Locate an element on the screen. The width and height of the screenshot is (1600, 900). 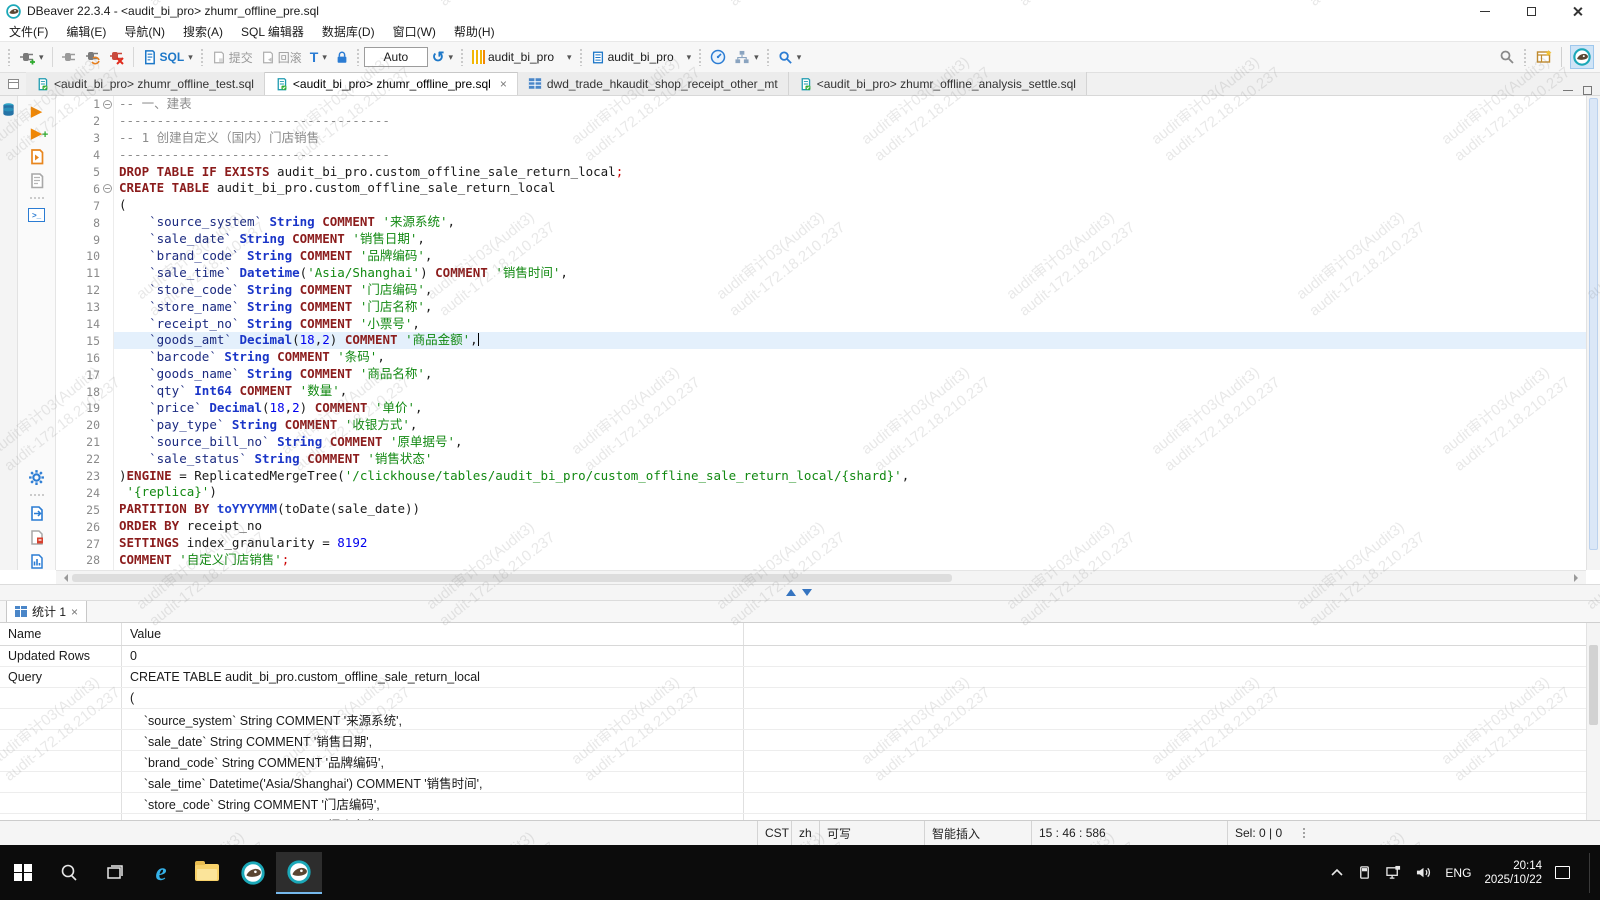
results-row: `sale_date` String COMMENT '销售日期', is located at coordinates (800, 740).